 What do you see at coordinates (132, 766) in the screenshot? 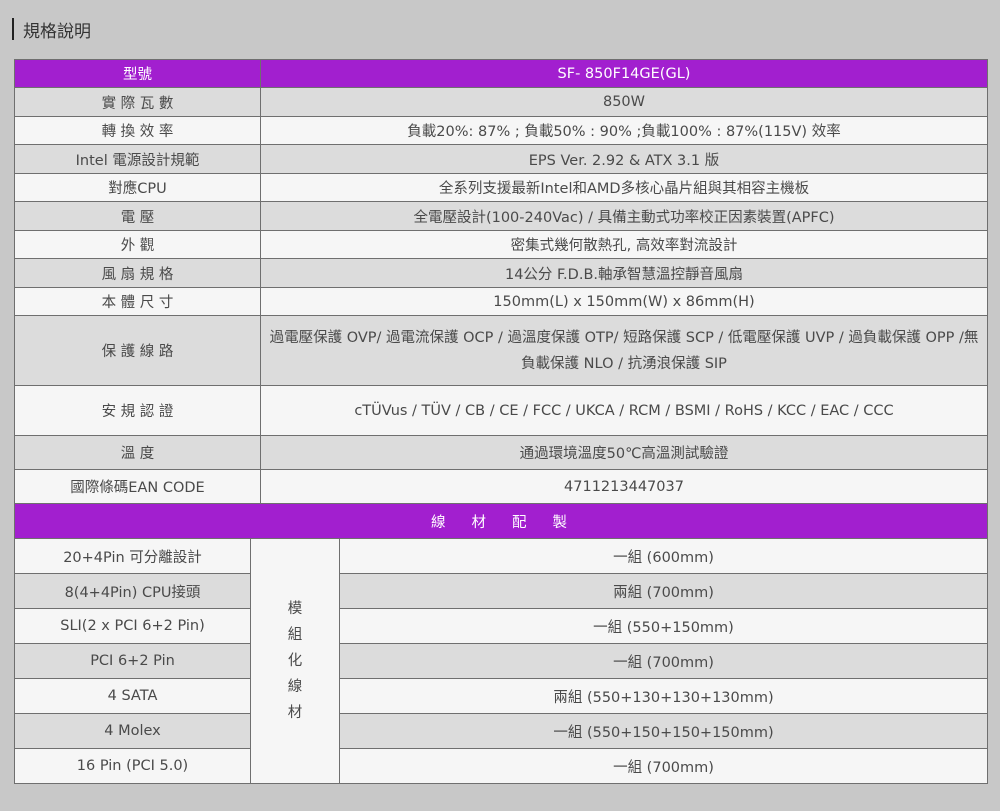
I see `cable-connector: 16 Pin (PCI 5.0)` at bounding box center [132, 766].